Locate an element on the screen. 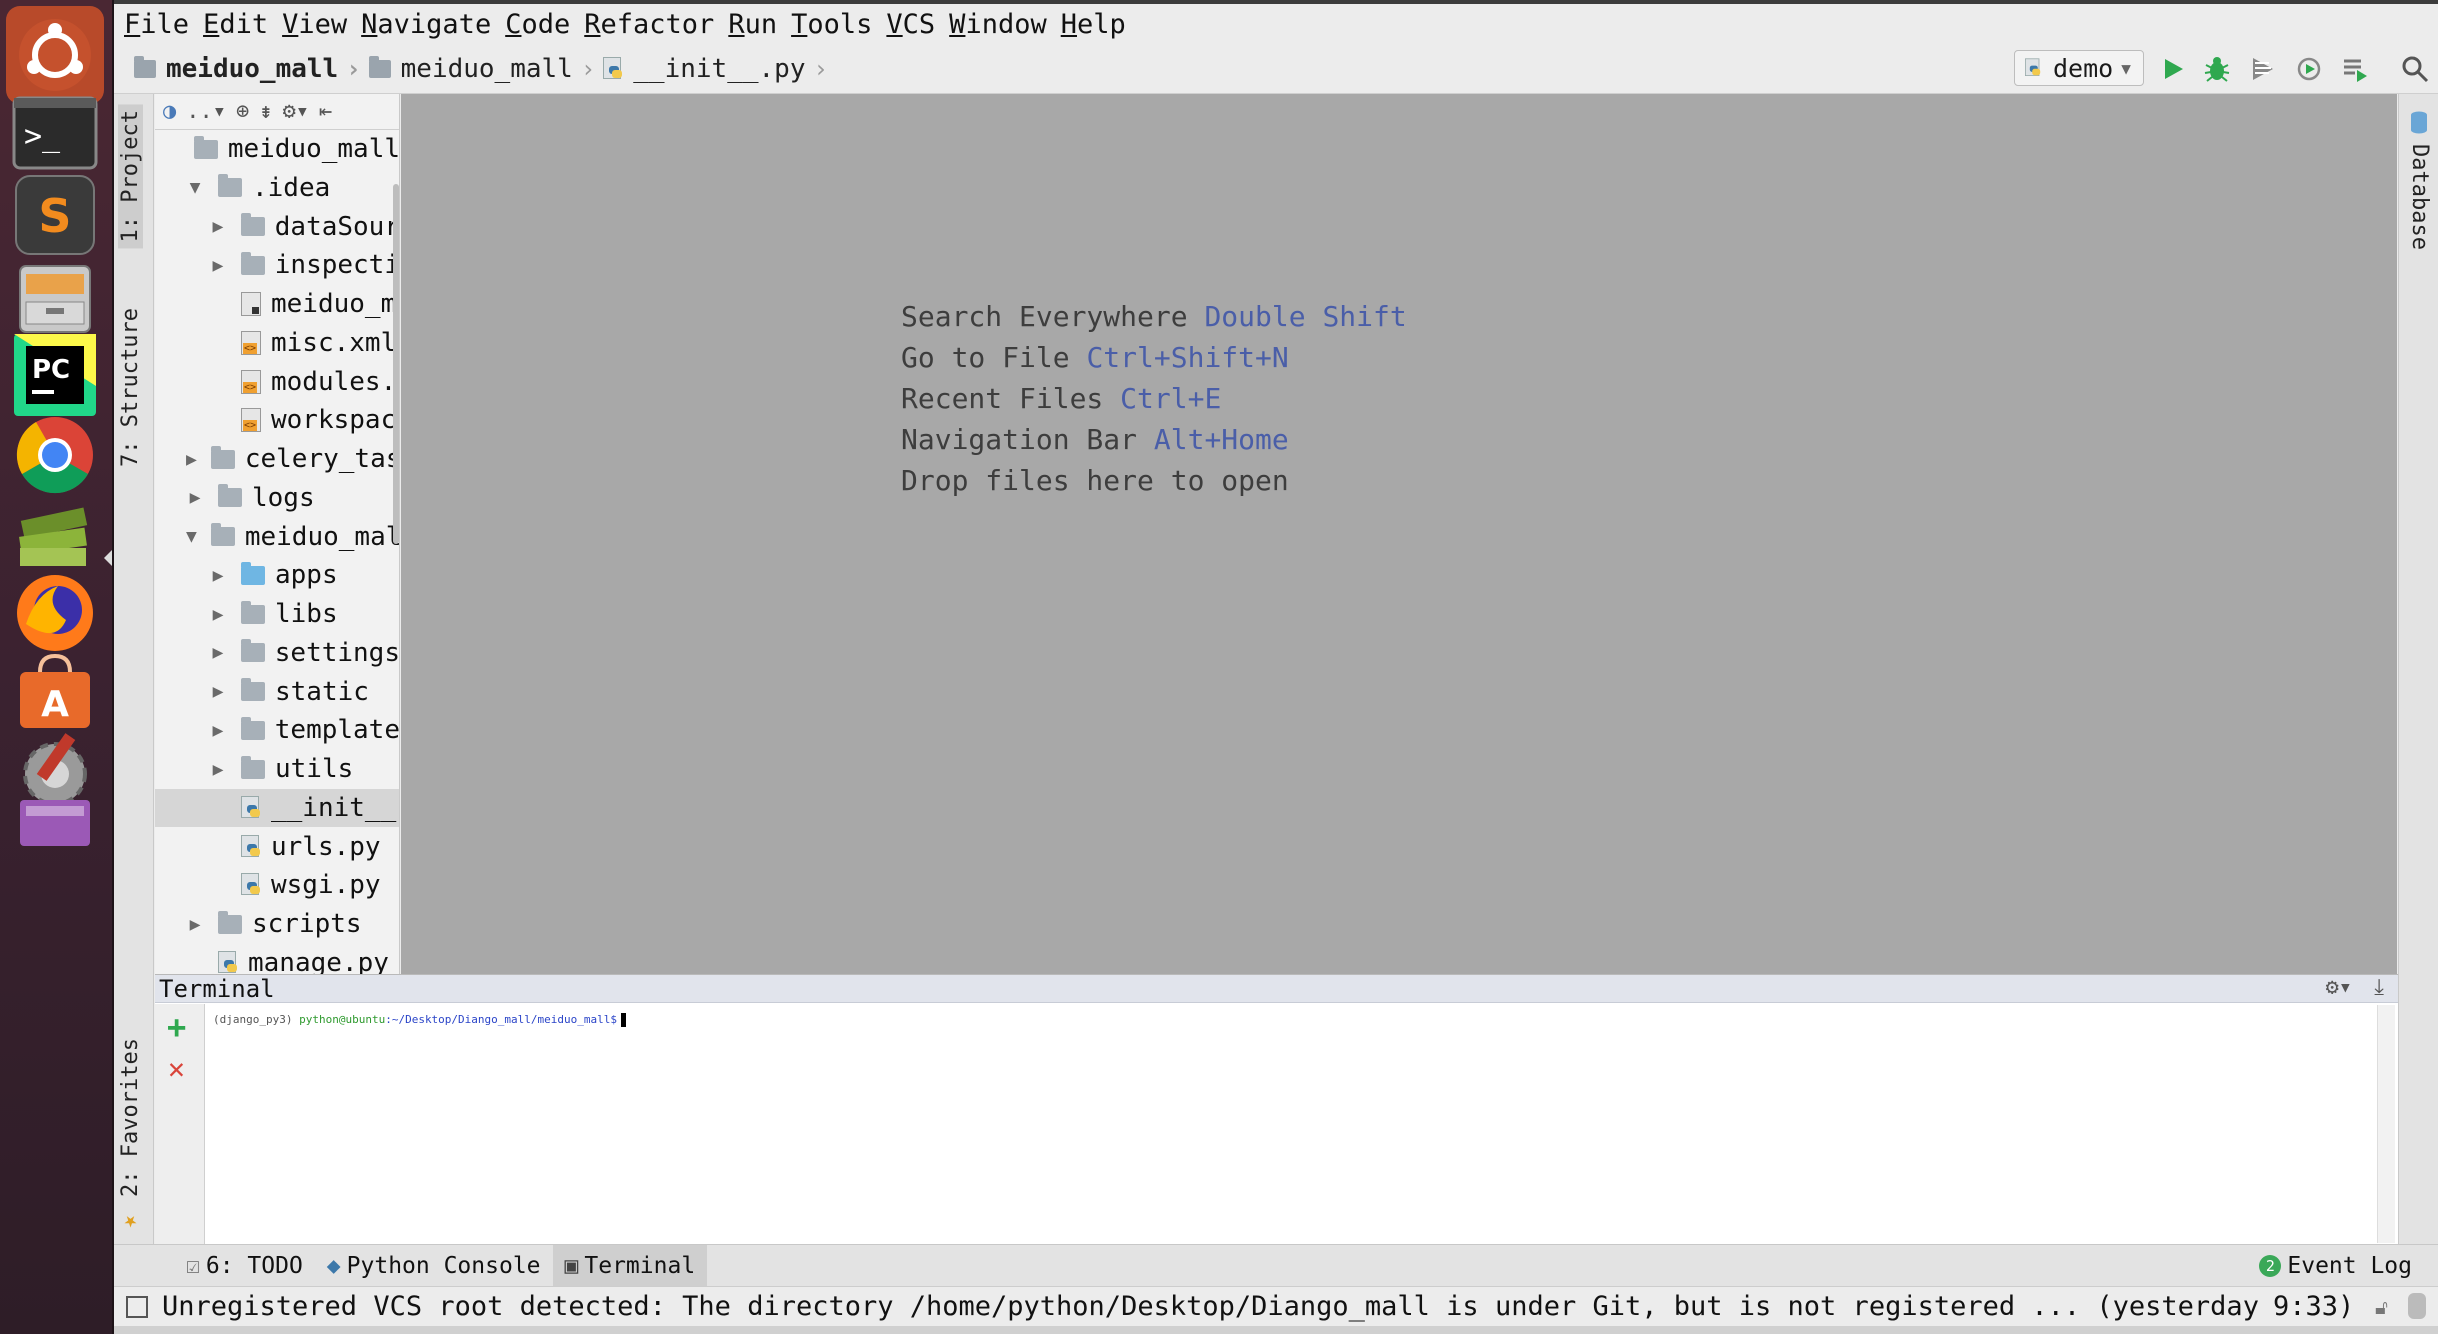 The height and width of the screenshot is (1334, 2438). menu-navigate: Navigate is located at coordinates (426, 24).